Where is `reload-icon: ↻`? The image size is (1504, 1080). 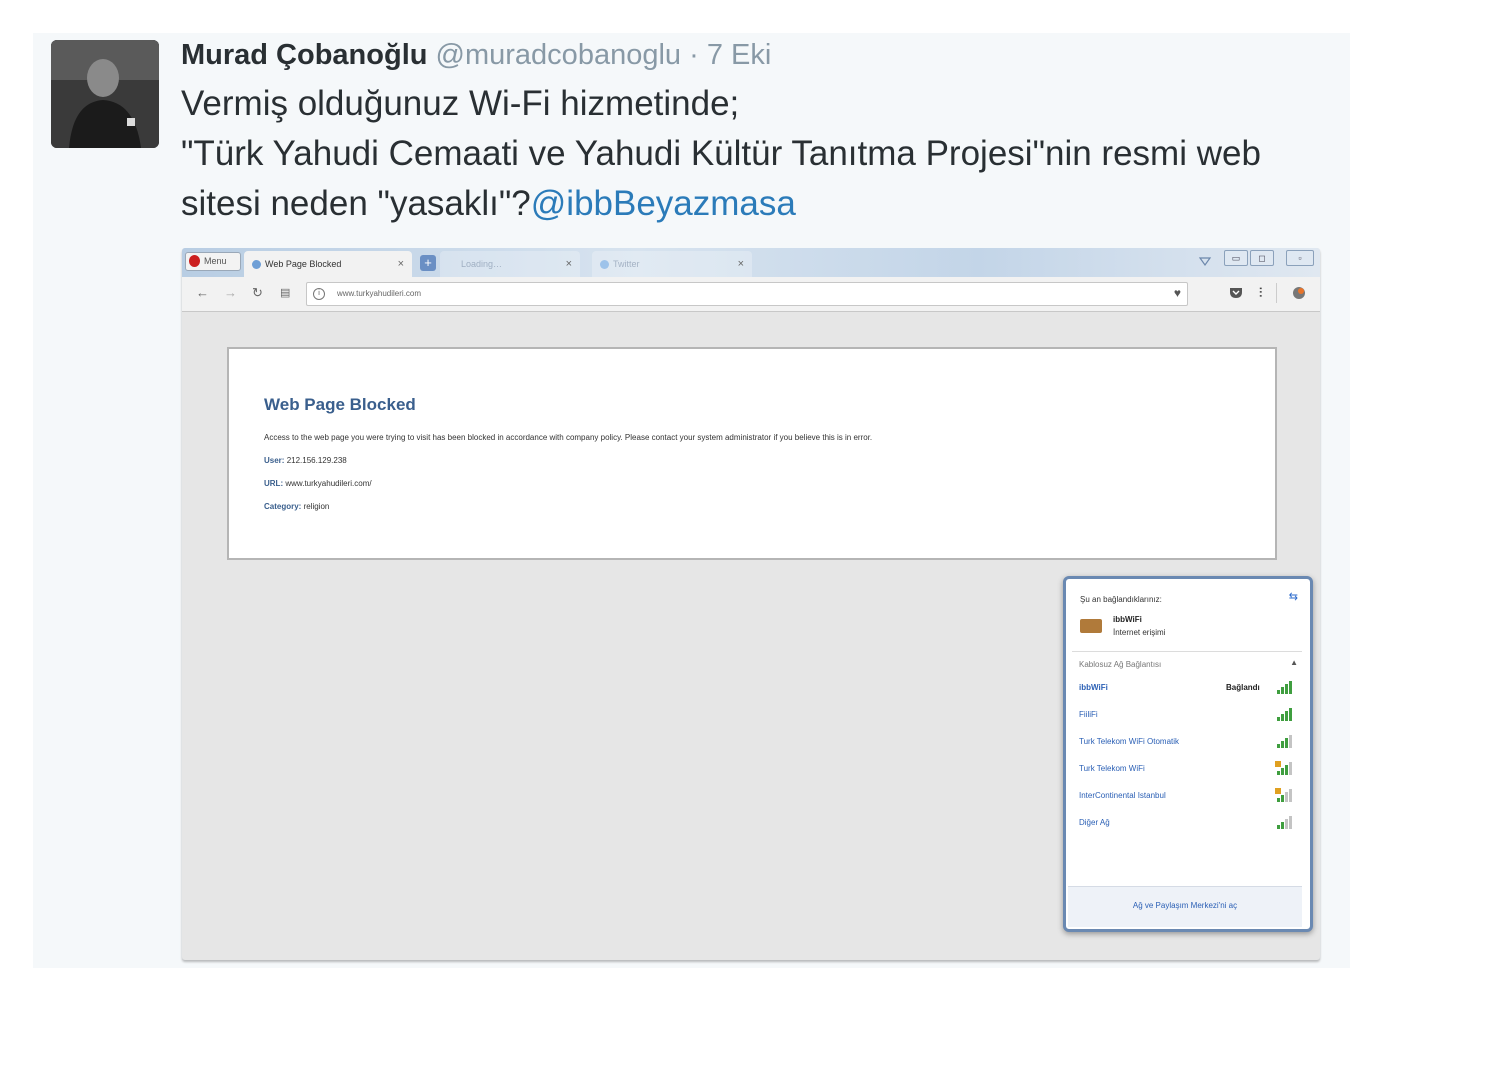
reload-icon: ↻ is located at coordinates (257, 293).